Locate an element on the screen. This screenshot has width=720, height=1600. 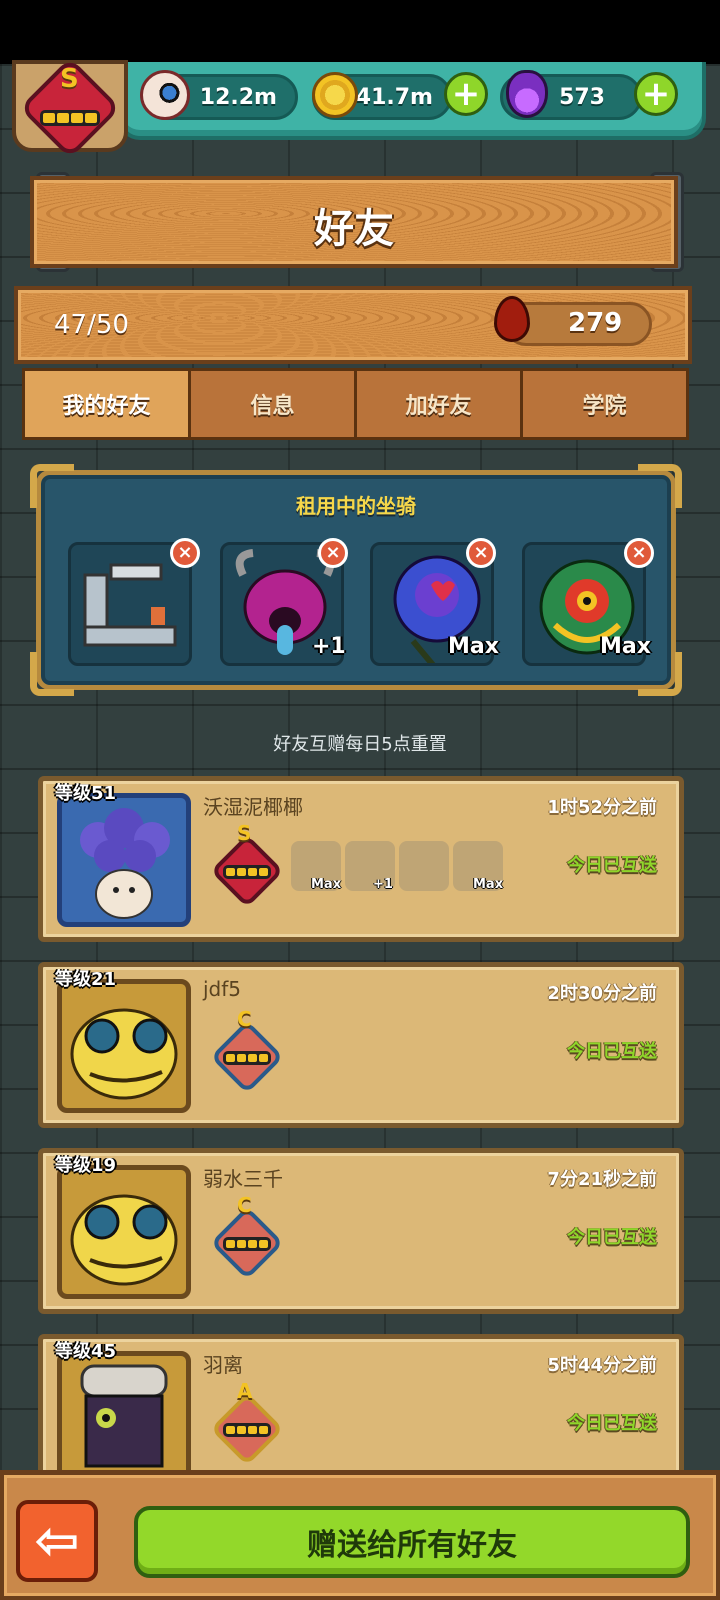
friend-last-online: 1时52分之前 is located at coordinates (602, 807).